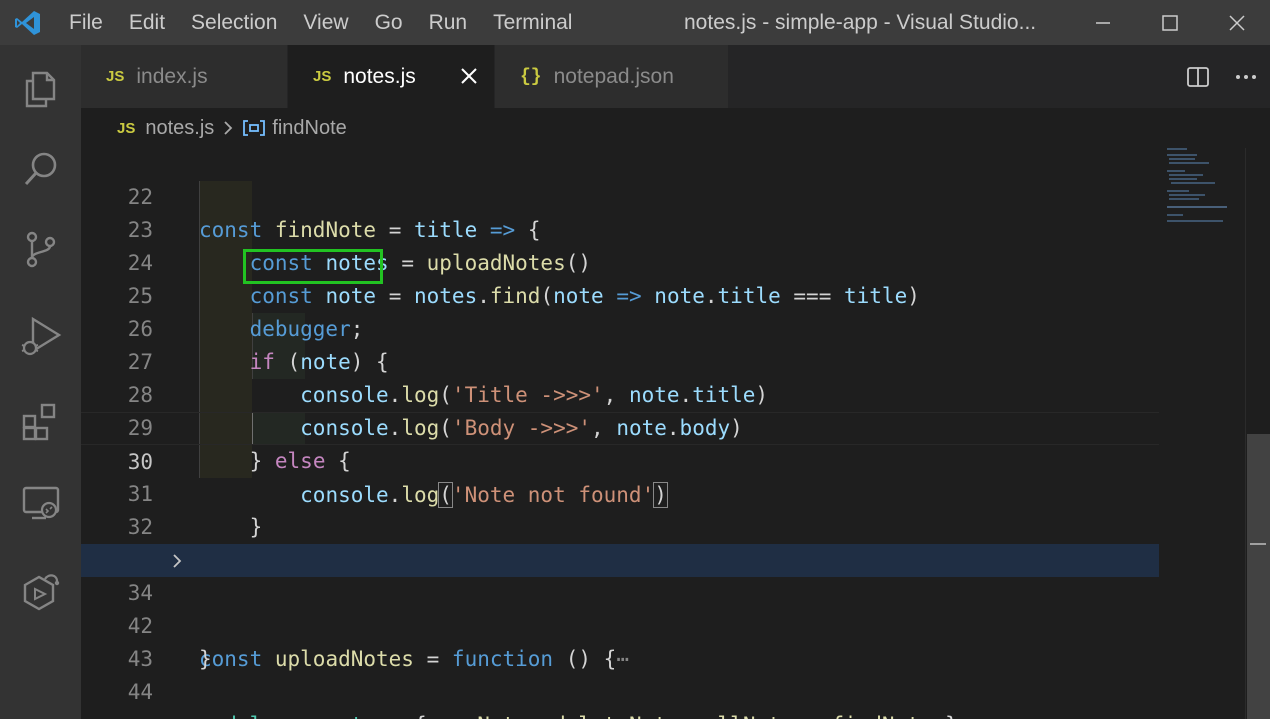 This screenshot has width=1270, height=719. I want to click on code-line: 31 }, so click(620, 492).